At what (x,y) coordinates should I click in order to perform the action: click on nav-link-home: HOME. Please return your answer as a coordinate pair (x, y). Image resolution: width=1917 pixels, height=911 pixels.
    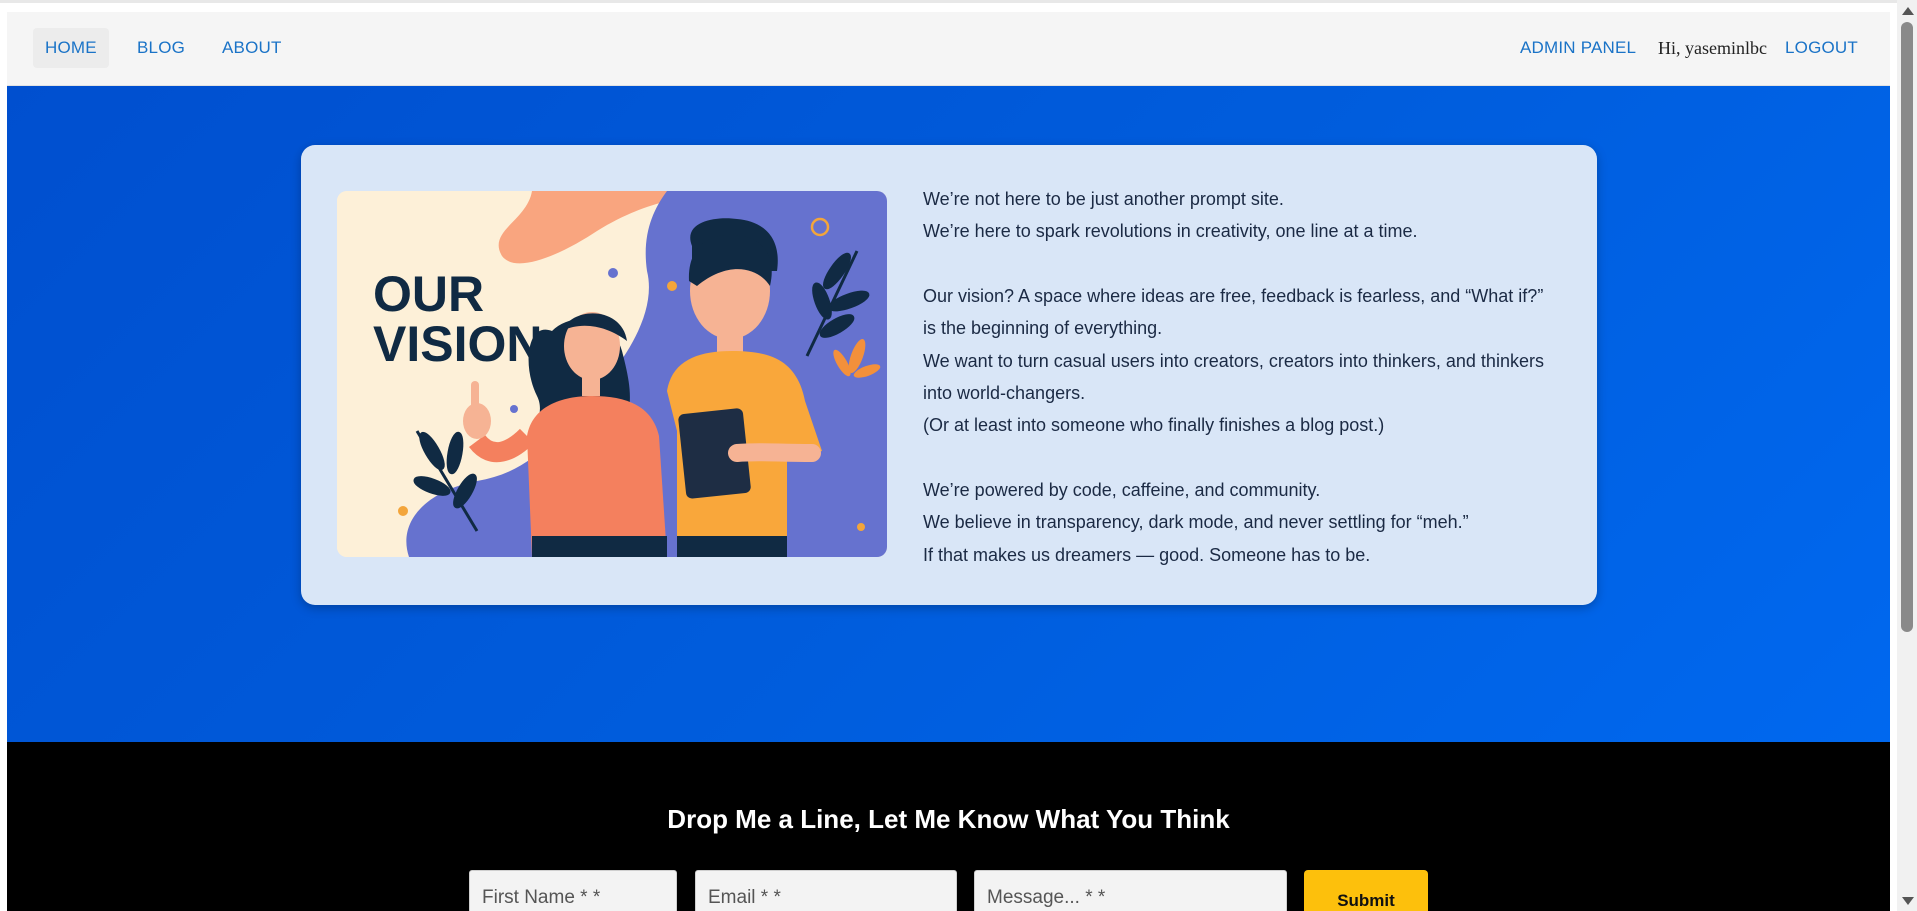
    Looking at the image, I should click on (71, 48).